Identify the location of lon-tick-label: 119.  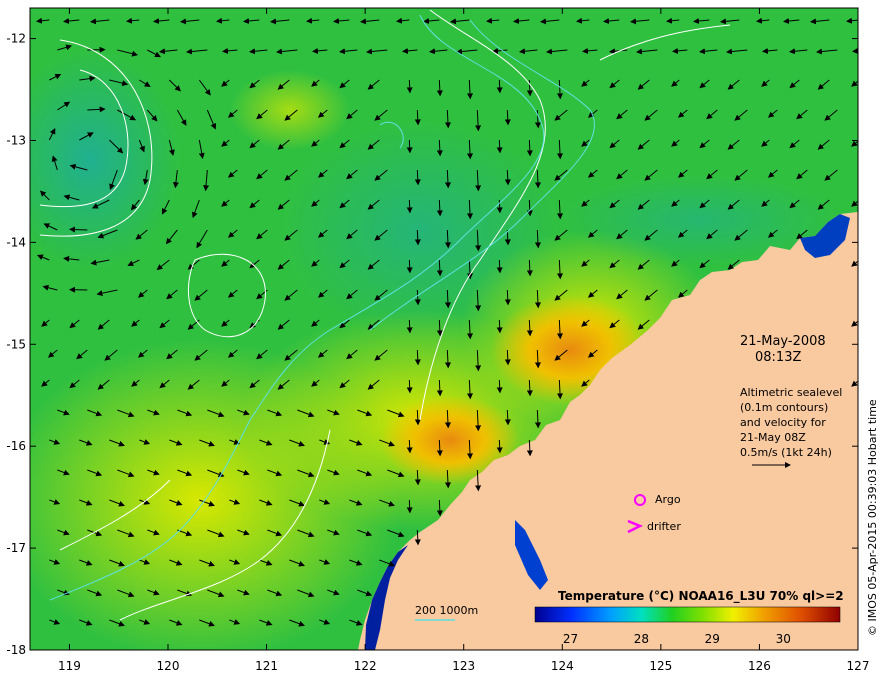
(69, 666).